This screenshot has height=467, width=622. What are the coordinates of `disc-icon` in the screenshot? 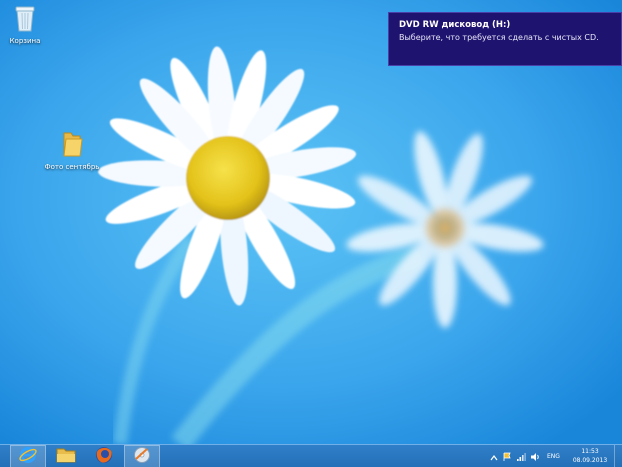 It's located at (142, 456).